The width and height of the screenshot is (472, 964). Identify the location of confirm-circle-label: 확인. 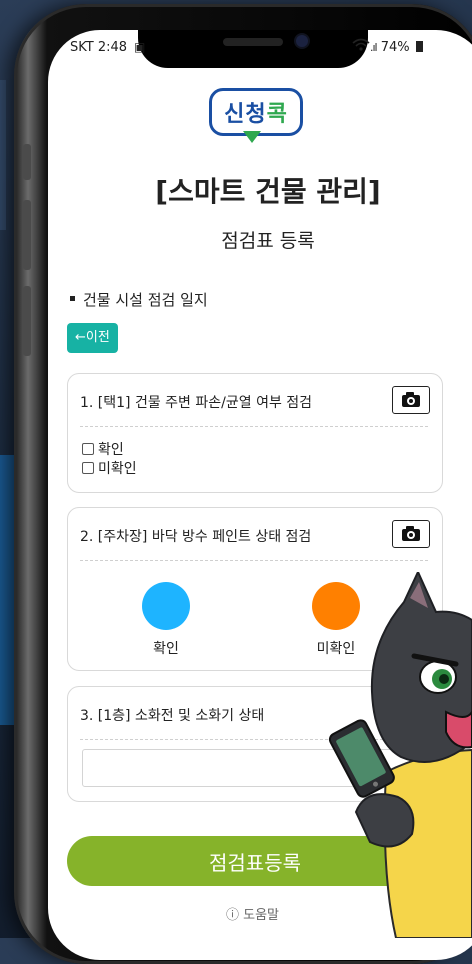
(166, 649).